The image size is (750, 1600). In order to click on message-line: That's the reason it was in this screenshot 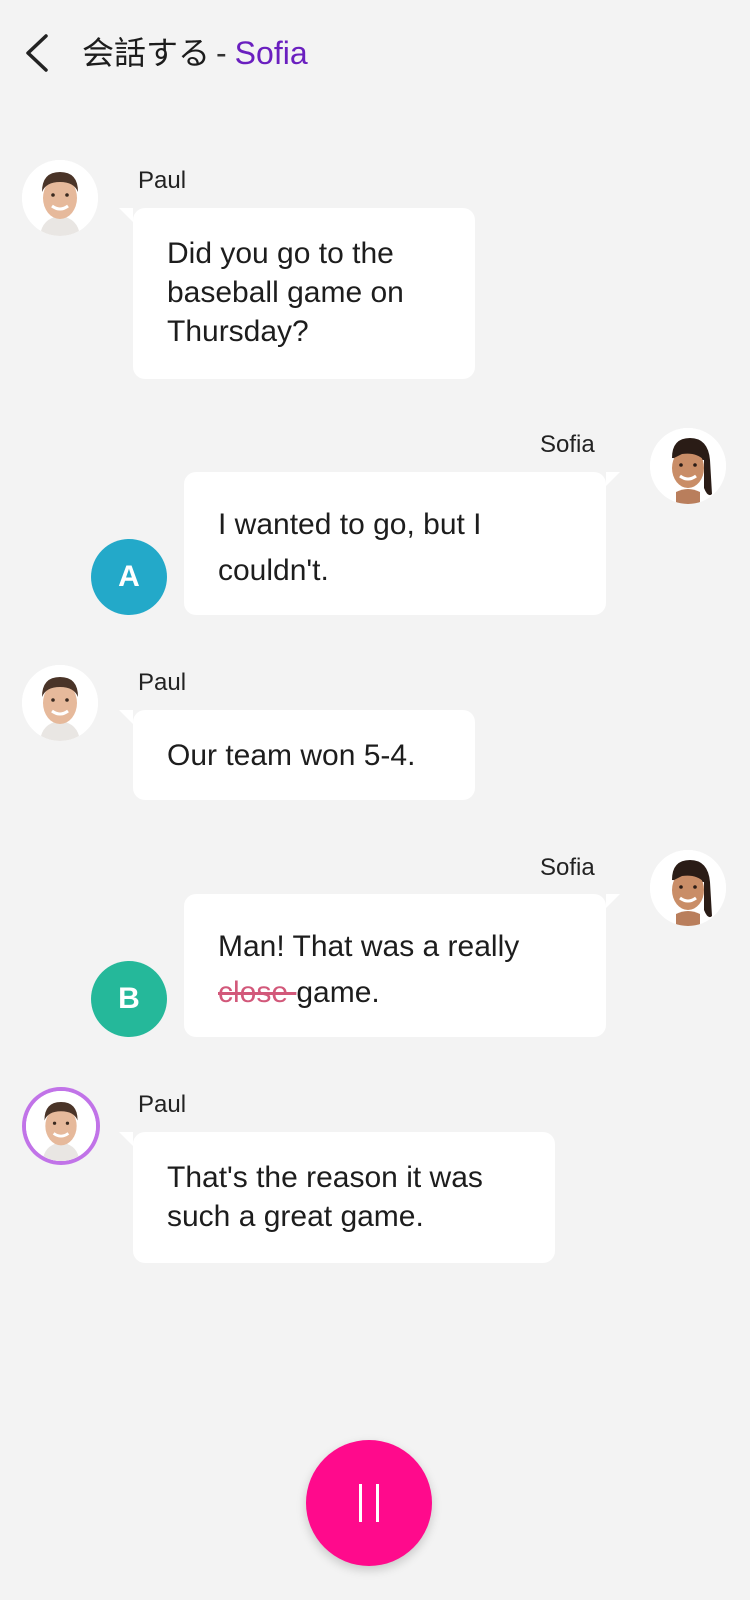, I will do `click(325, 1177)`.